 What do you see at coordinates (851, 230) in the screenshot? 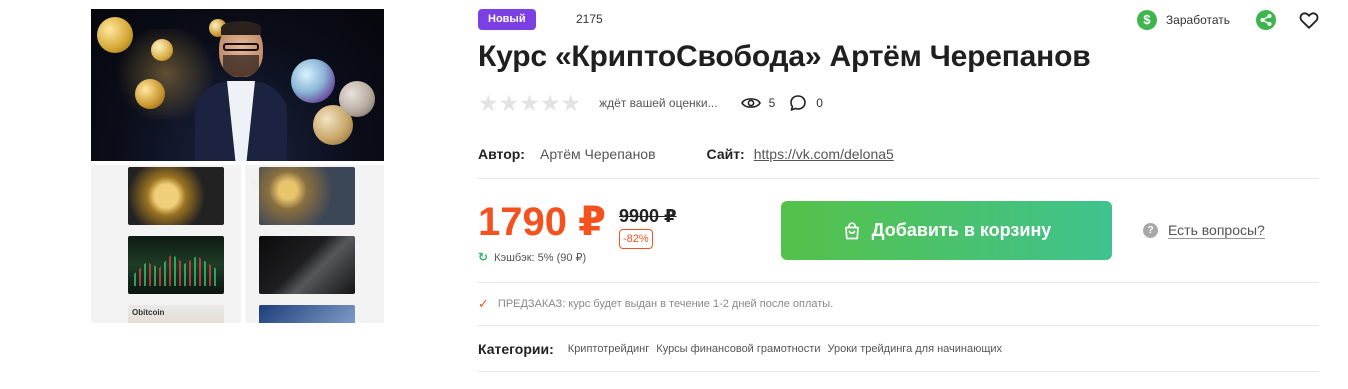
I see `shopping-bag-icon` at bounding box center [851, 230].